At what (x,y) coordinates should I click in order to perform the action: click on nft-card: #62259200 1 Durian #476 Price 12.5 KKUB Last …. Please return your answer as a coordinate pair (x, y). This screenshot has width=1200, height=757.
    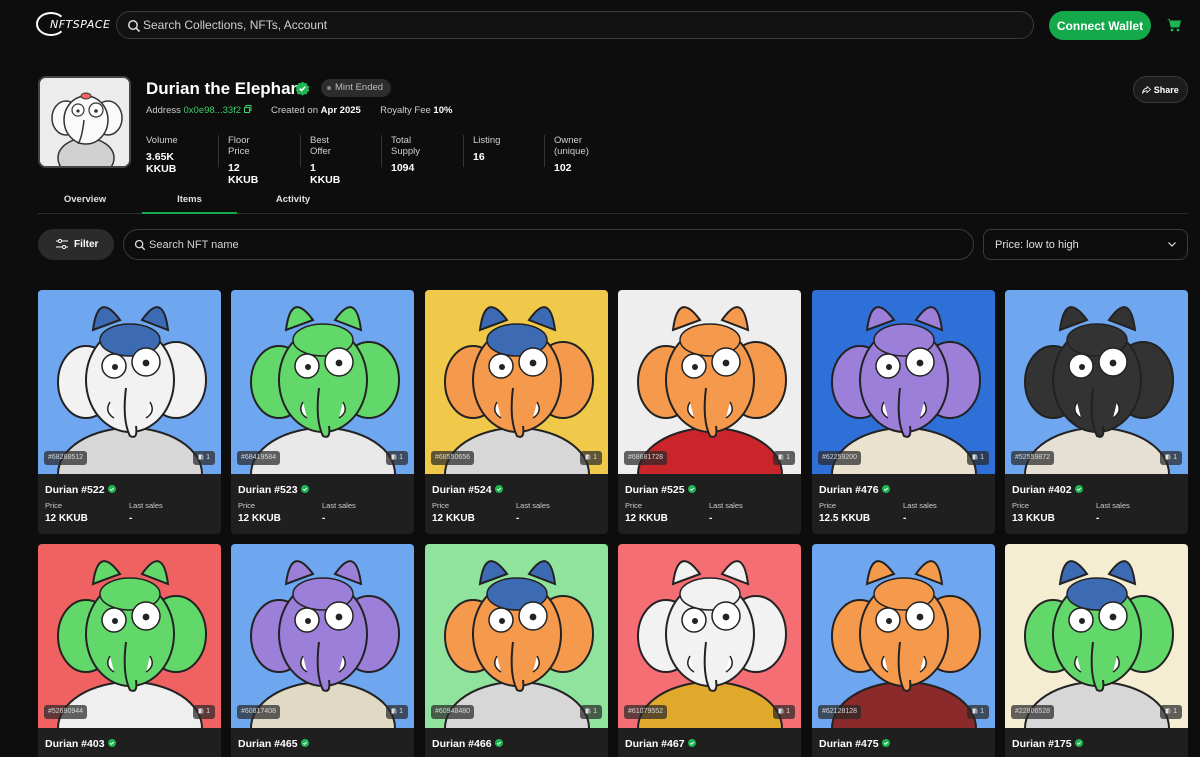
    Looking at the image, I should click on (903, 412).